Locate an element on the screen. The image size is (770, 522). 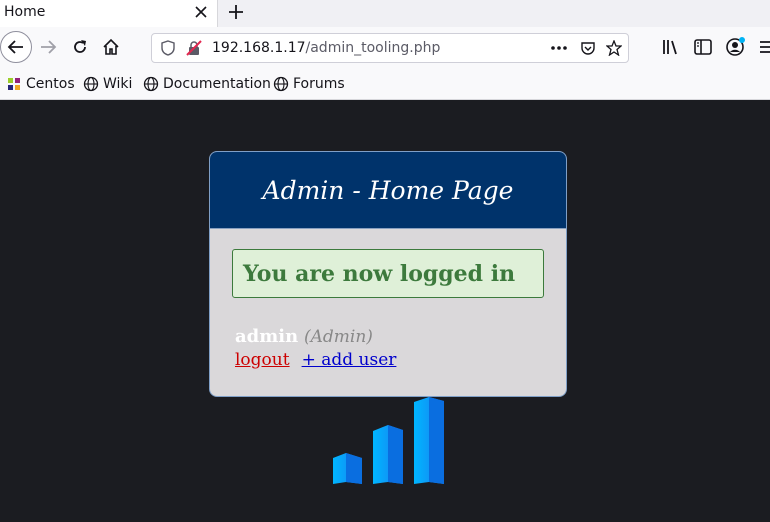
page-title: Admin - Home Page is located at coordinates (388, 190).